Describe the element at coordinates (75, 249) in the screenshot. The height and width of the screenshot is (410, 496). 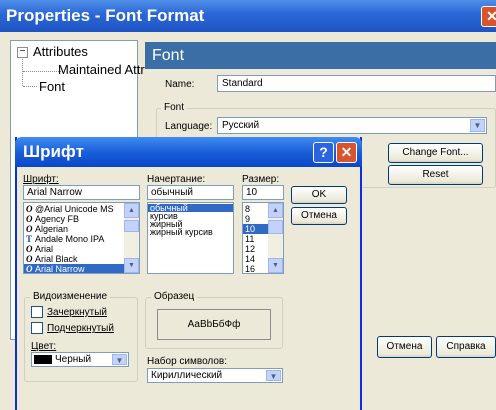
I see `font-list-item: O Arial` at that location.